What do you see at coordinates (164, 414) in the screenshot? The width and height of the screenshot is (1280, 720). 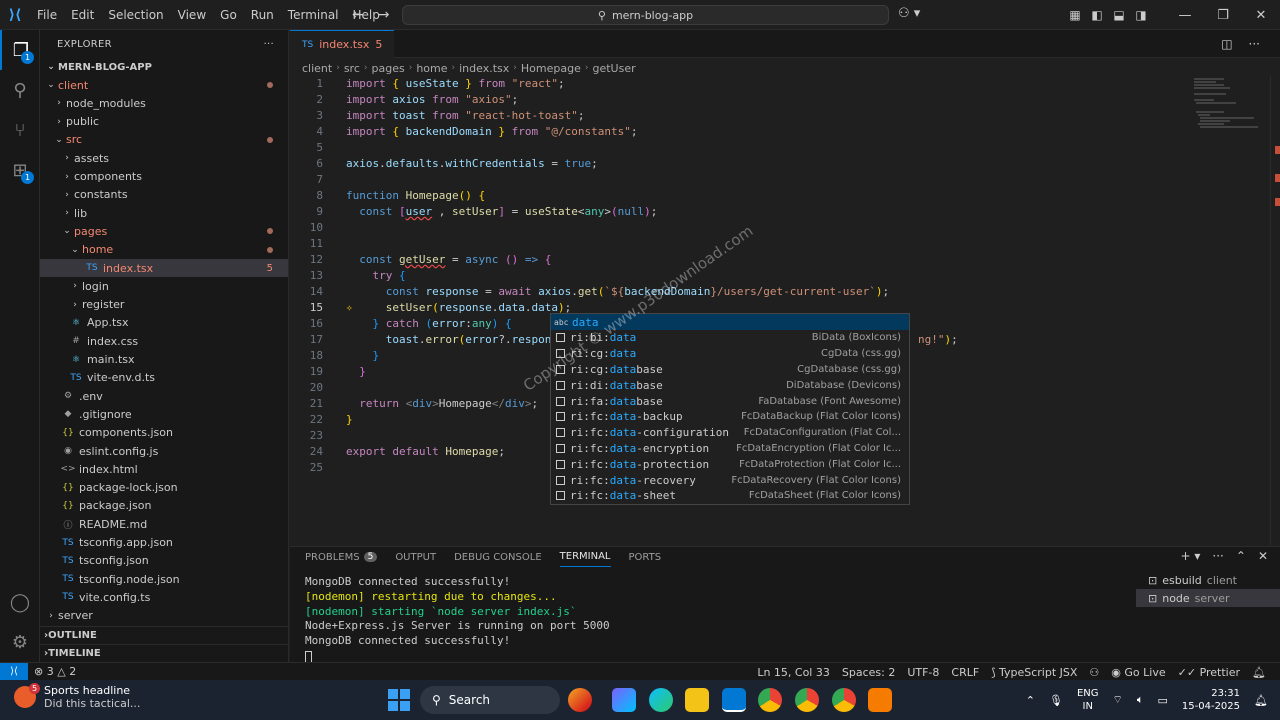 I see `tree-item: ◆ .gitignore` at bounding box center [164, 414].